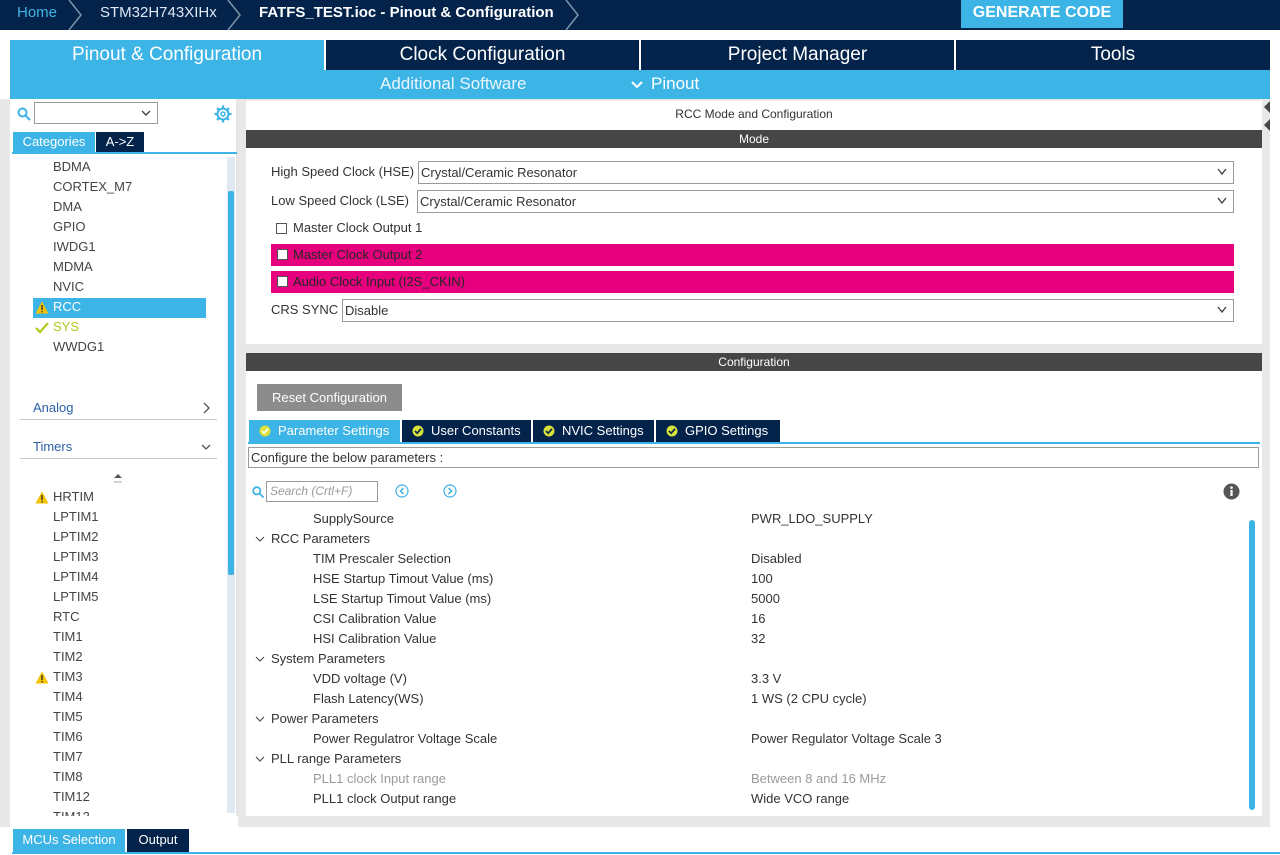 Image resolution: width=1280 pixels, height=855 pixels. I want to click on param-row: CSI Calibration Value 16, so click(746, 619).